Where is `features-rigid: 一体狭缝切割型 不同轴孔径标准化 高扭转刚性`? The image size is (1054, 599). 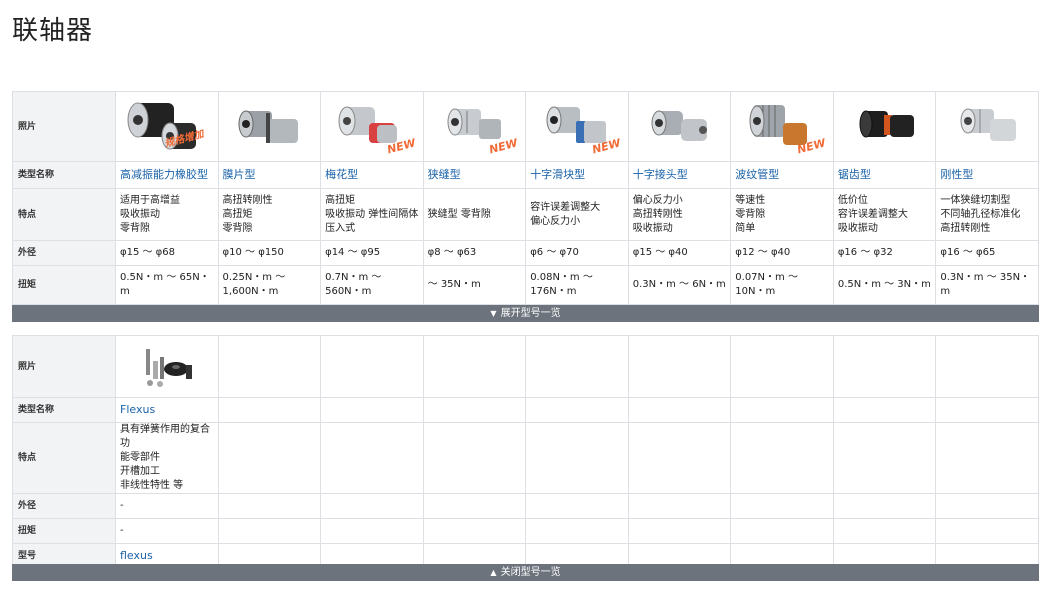
features-rigid: 一体狭缝切割型 不同轴孔径标准化 高扭转刚性 is located at coordinates (987, 214).